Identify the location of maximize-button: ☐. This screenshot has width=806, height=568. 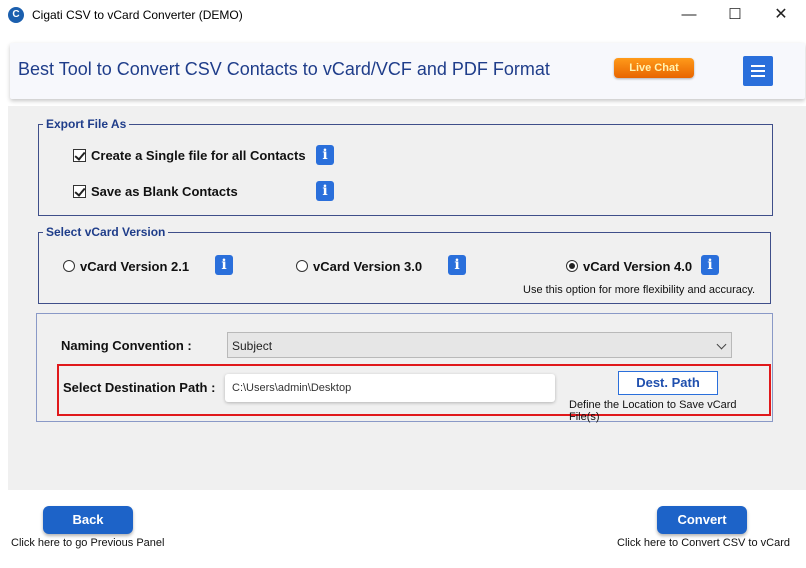
(735, 15).